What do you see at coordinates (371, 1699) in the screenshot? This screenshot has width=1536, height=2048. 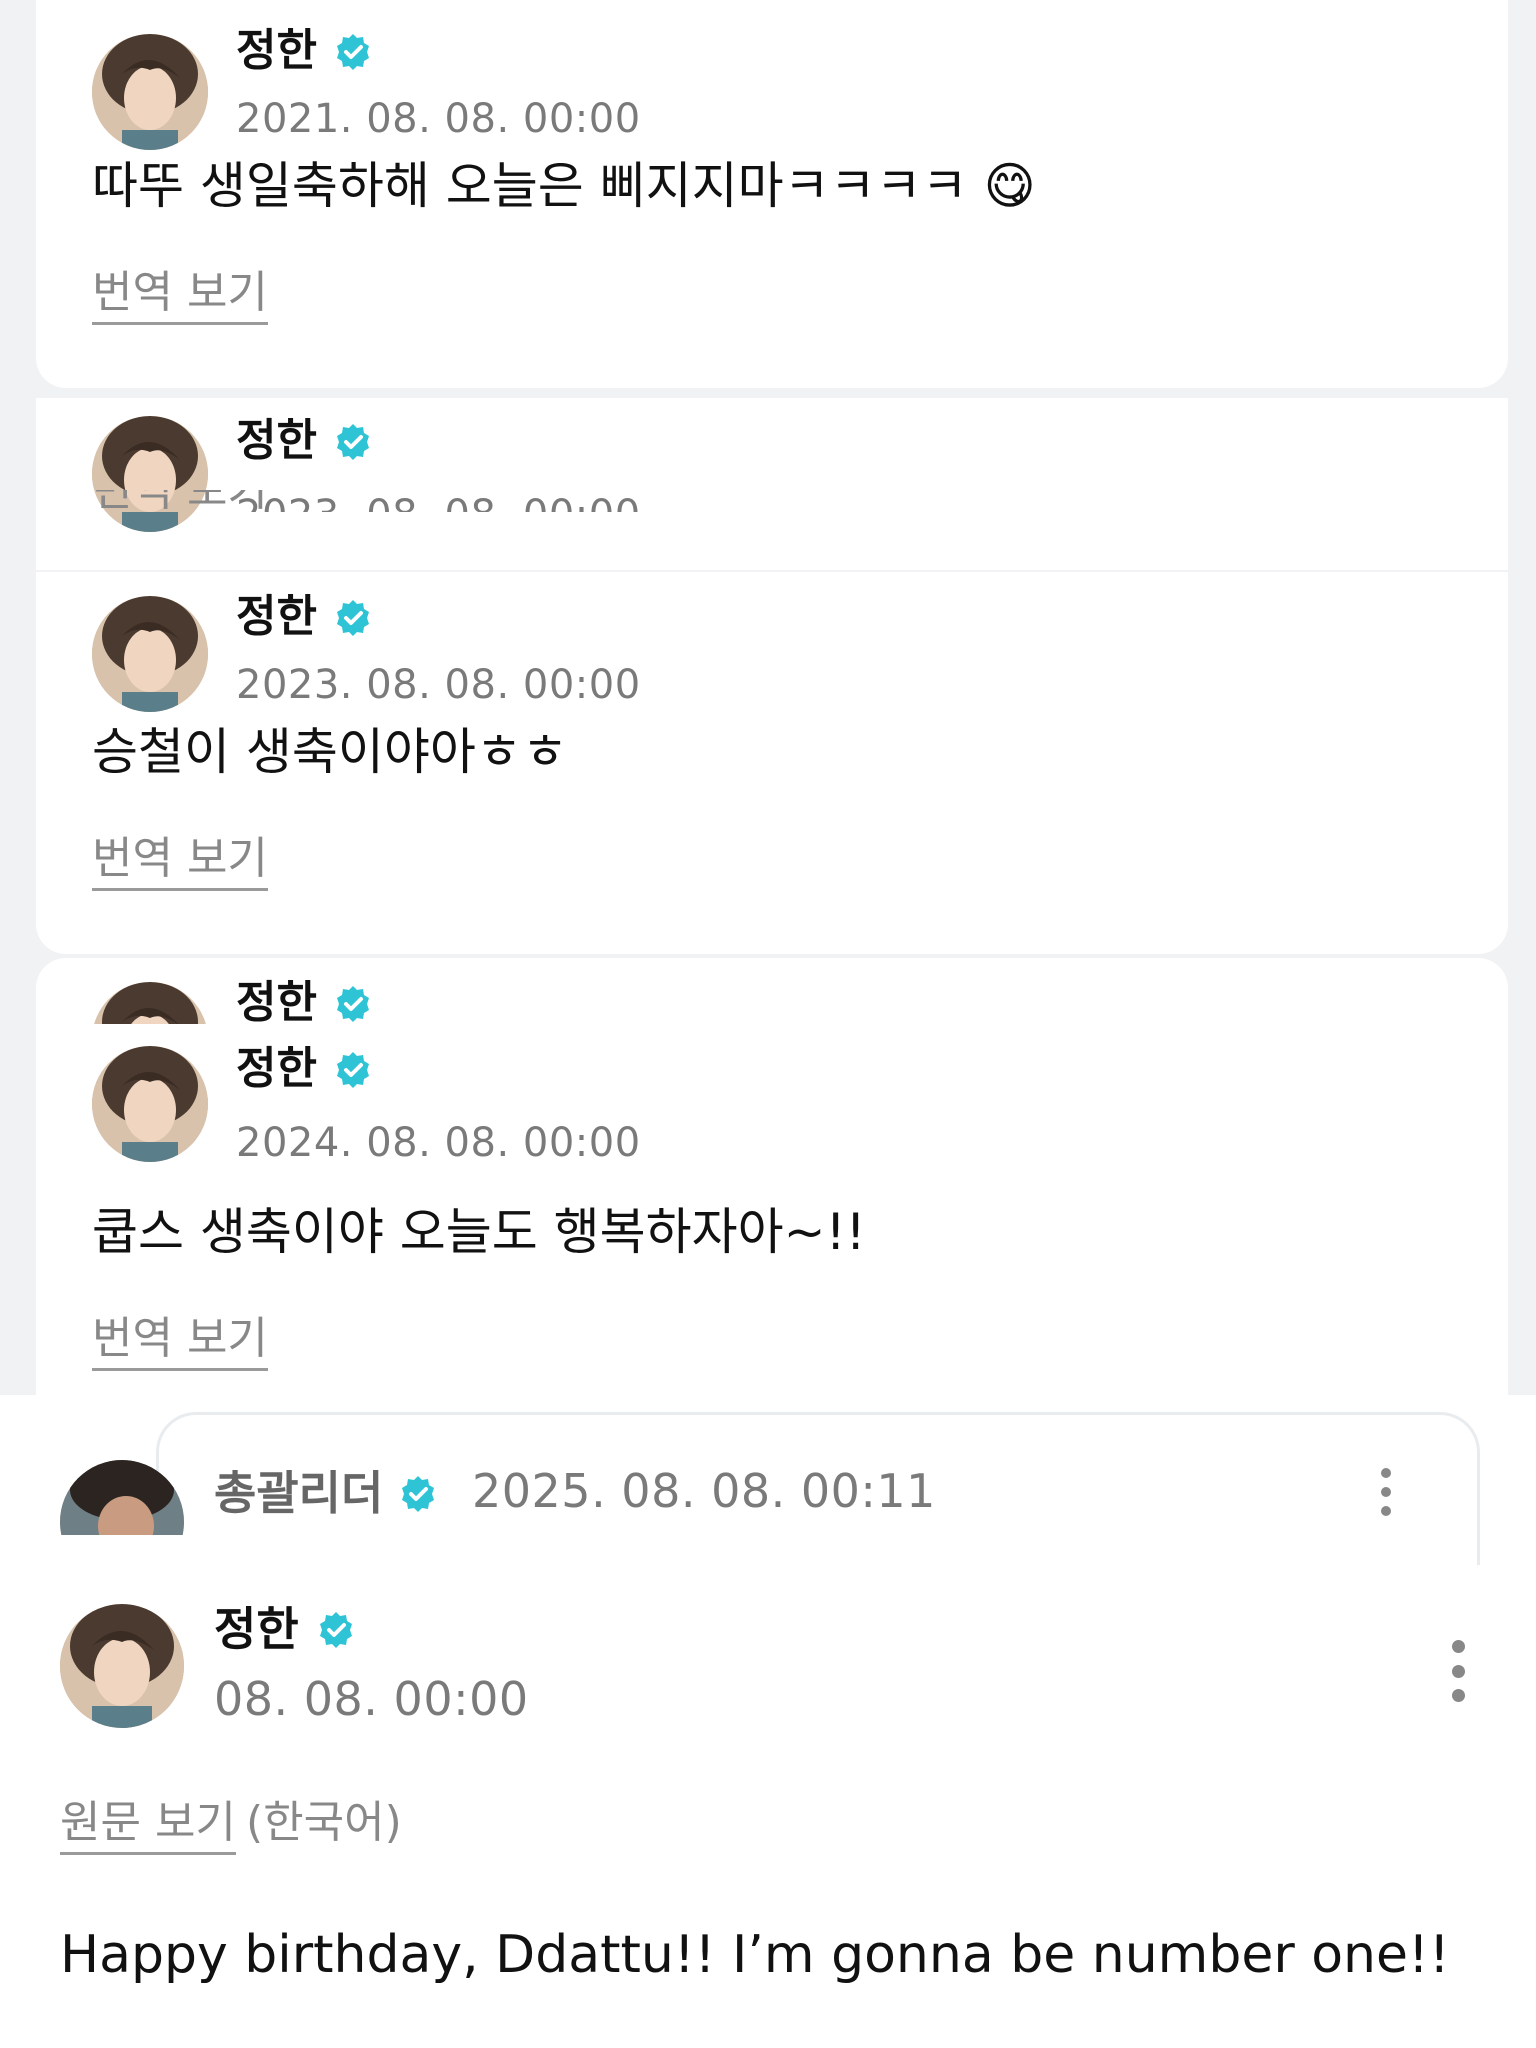 I see `reply-date: 08. 08. 00:00` at bounding box center [371, 1699].